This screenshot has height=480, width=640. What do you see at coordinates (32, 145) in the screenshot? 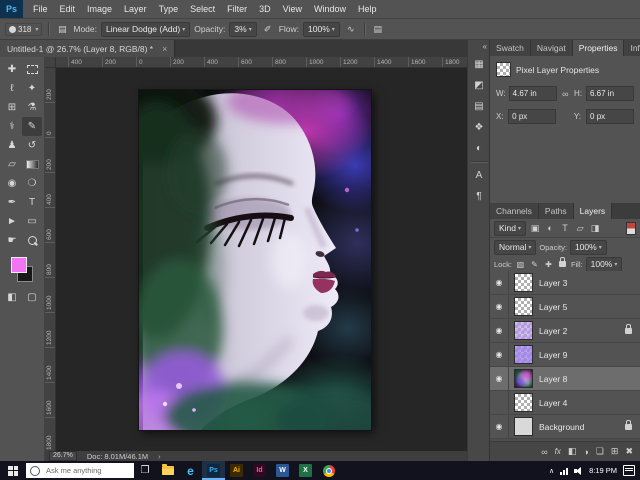
I see `history-brush-tool: ↺` at bounding box center [32, 145].